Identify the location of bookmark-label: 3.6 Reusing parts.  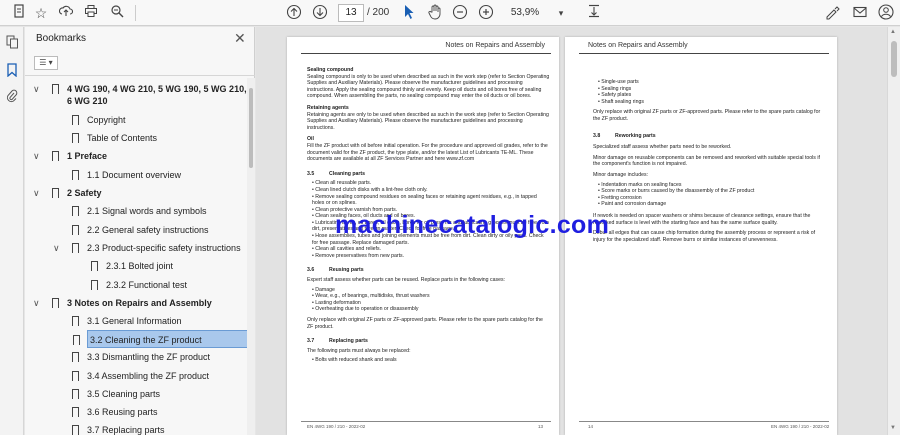
(122, 412).